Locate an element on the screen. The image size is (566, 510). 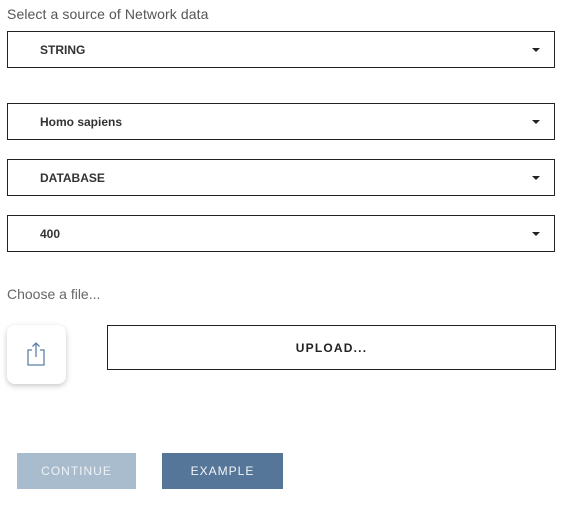
threshold-select: 400 is located at coordinates (281, 233).